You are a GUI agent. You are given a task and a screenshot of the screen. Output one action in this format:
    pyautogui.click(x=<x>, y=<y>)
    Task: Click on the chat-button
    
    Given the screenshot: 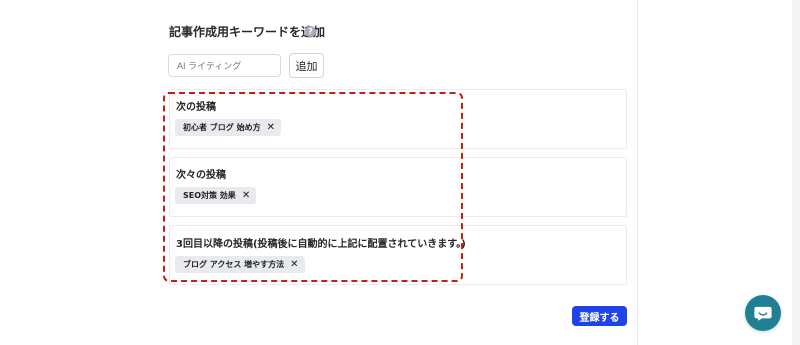 What is the action you would take?
    pyautogui.click(x=763, y=313)
    